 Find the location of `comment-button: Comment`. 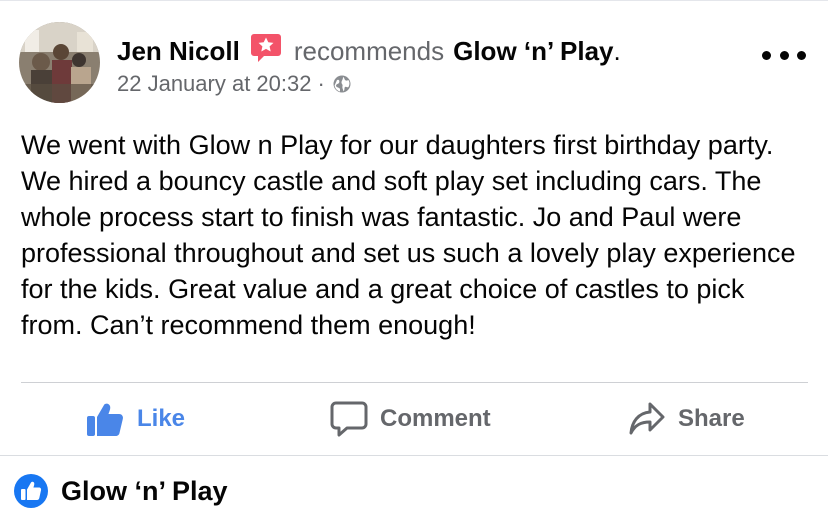

comment-button: Comment is located at coordinates (410, 419).